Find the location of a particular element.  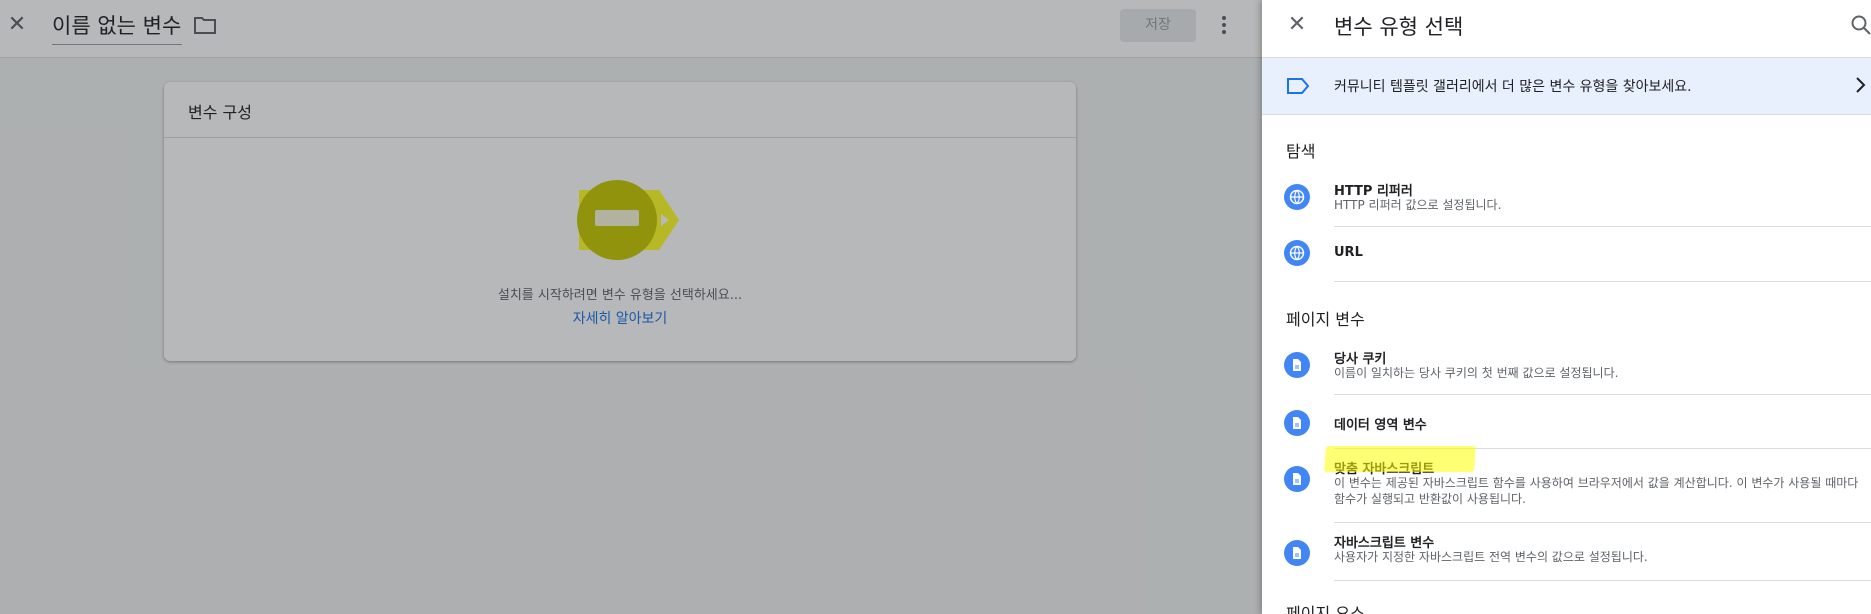

variable-type-name: URL is located at coordinates (1348, 252).